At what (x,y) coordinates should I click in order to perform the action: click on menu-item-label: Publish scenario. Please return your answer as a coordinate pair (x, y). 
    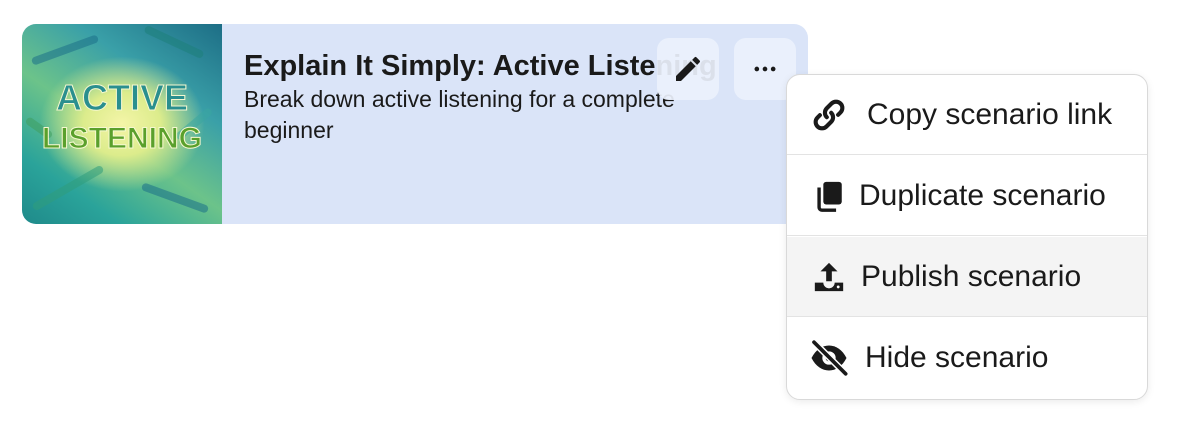
    Looking at the image, I should click on (971, 276).